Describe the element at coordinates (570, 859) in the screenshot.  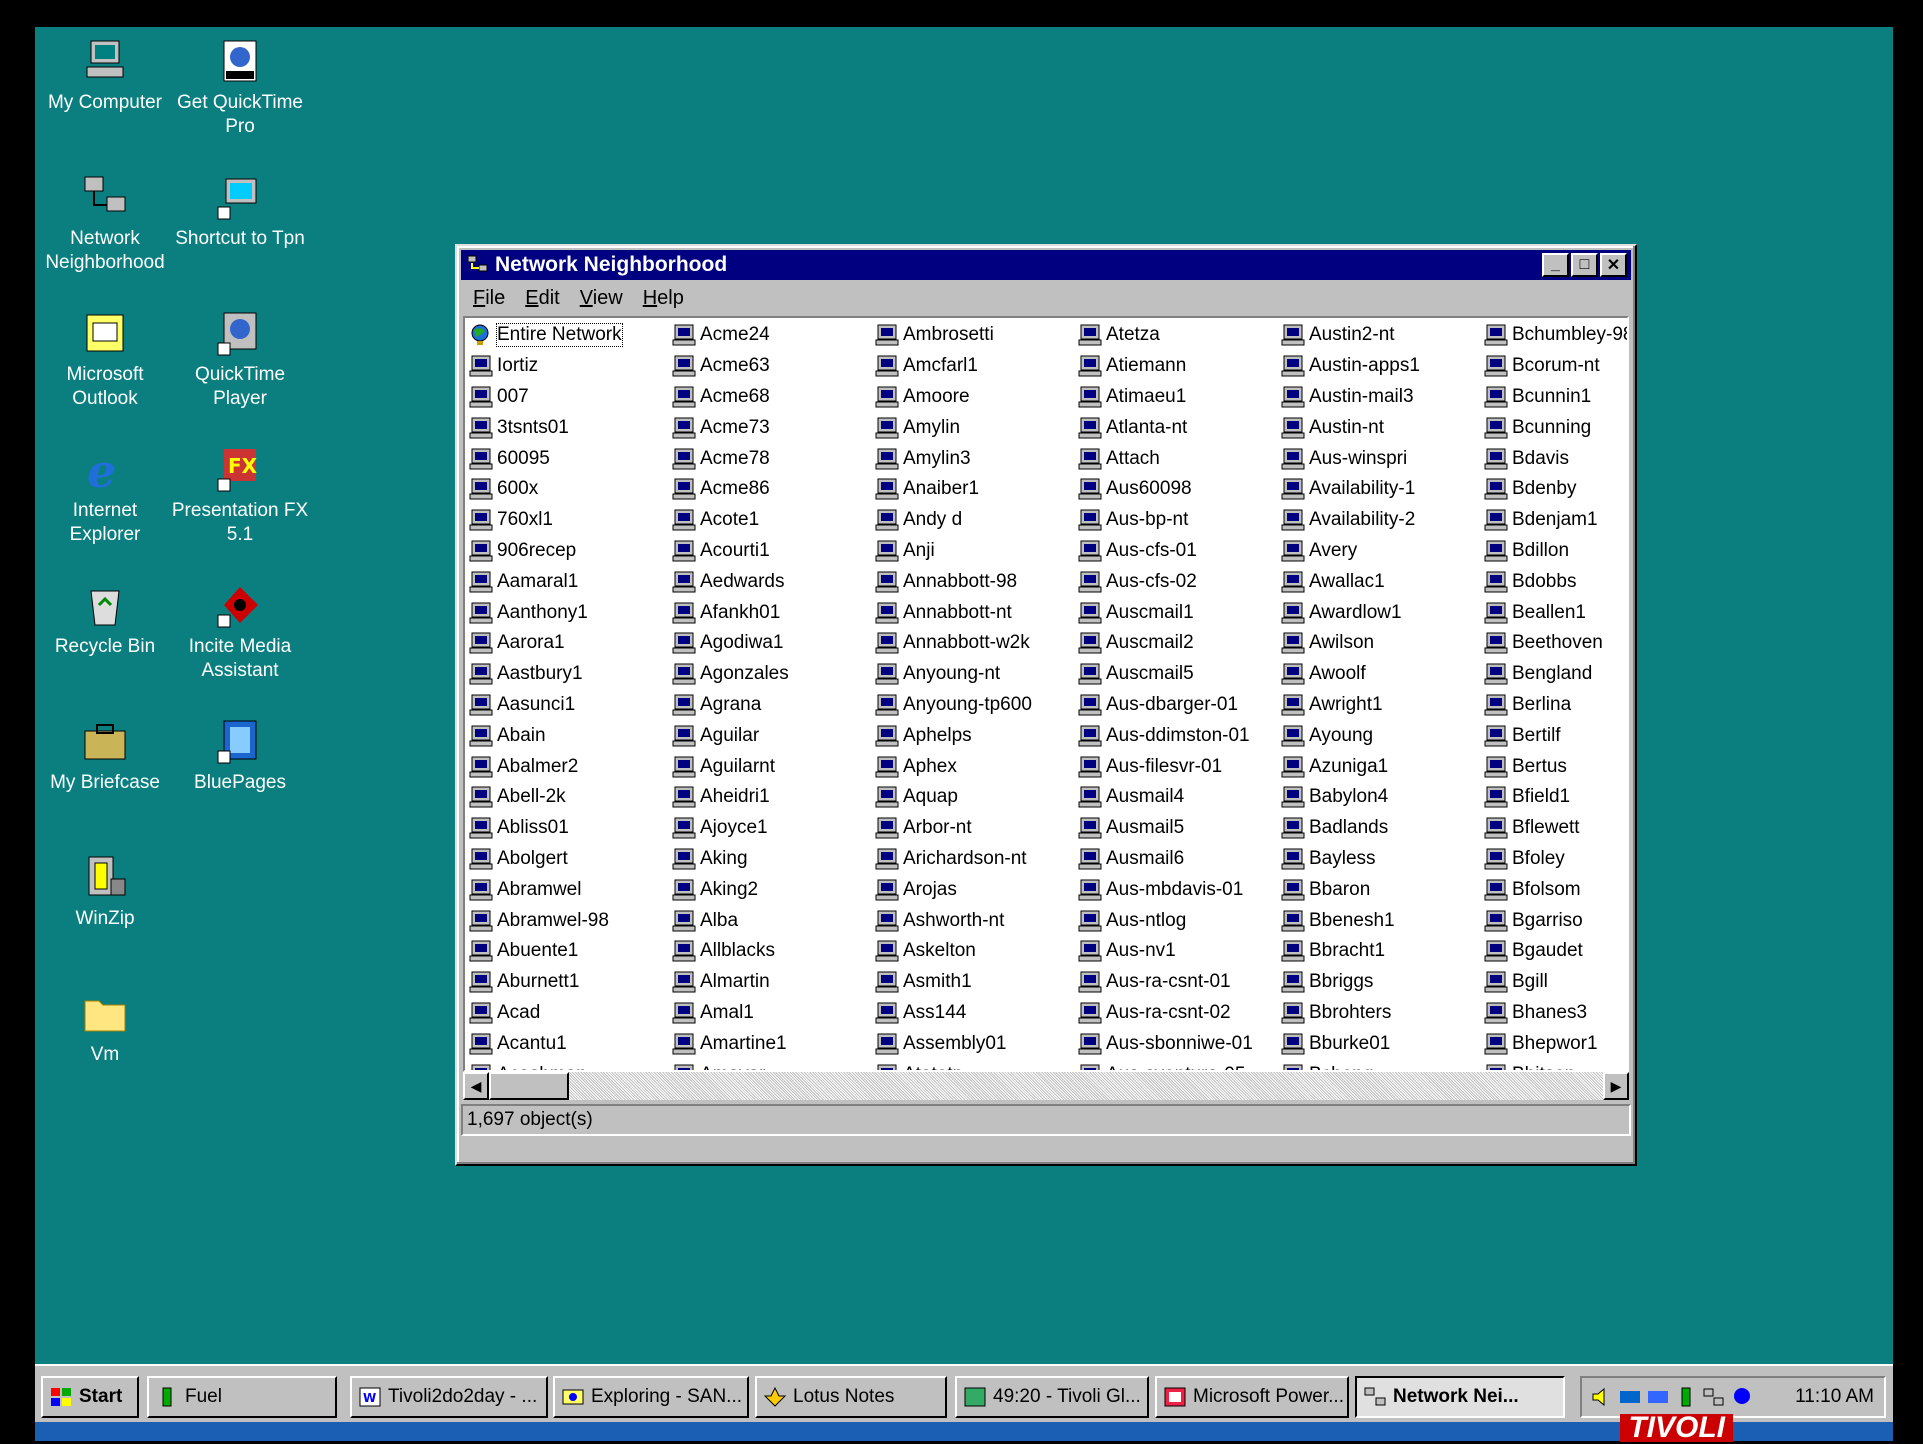
I see `computer-item: Abolgert` at that location.